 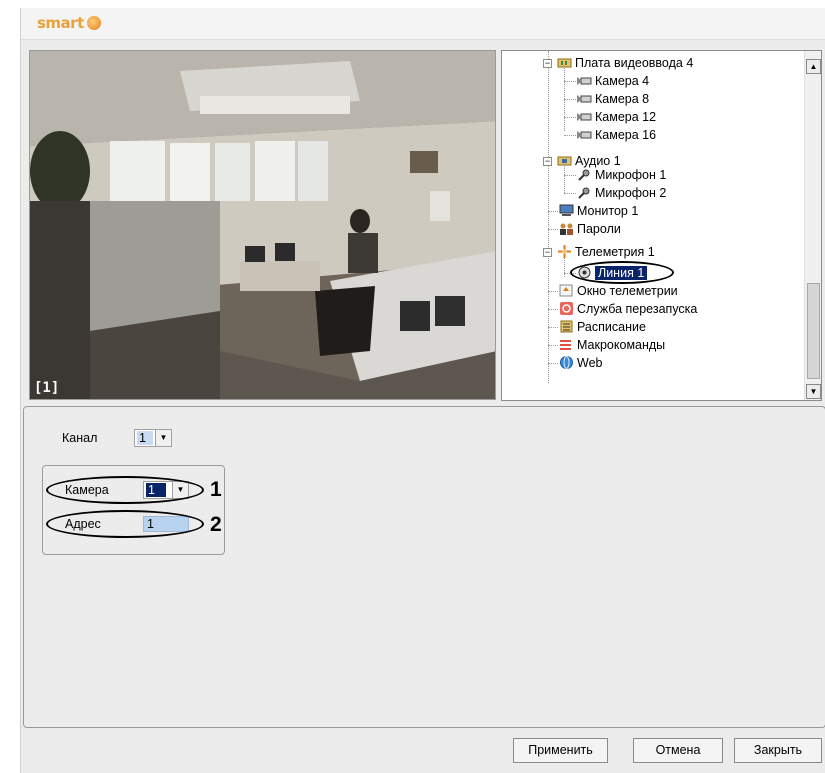 I want to click on cancel-button: Отмена, so click(x=678, y=750).